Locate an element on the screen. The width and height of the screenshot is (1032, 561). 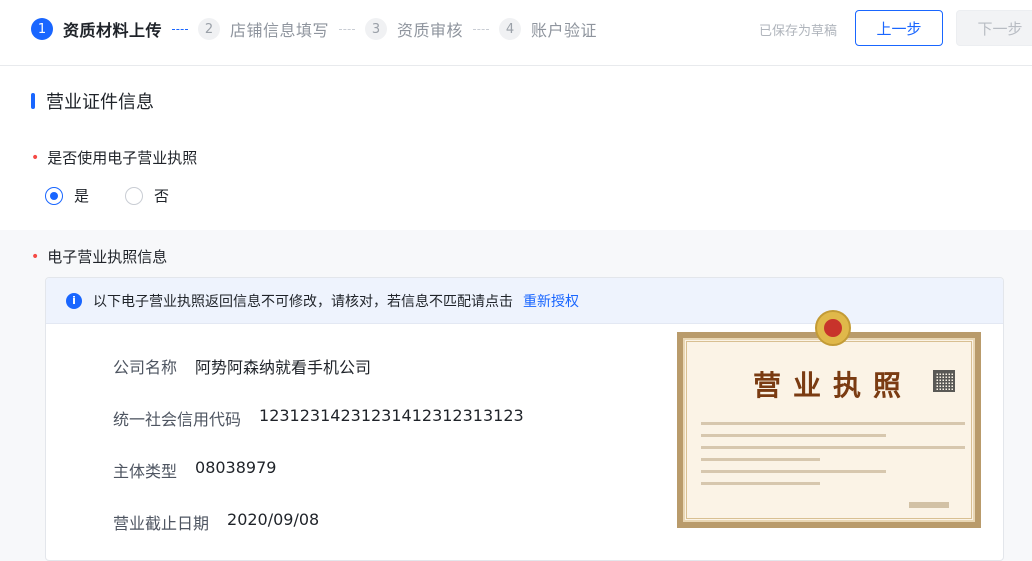
step-3-number: 3 is located at coordinates (376, 29).